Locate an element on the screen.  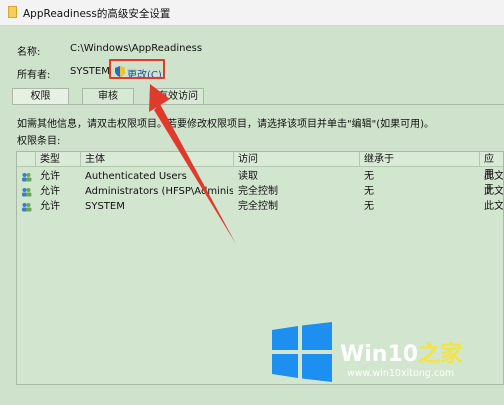
windows-logo-icon is located at coordinates (302, 352).